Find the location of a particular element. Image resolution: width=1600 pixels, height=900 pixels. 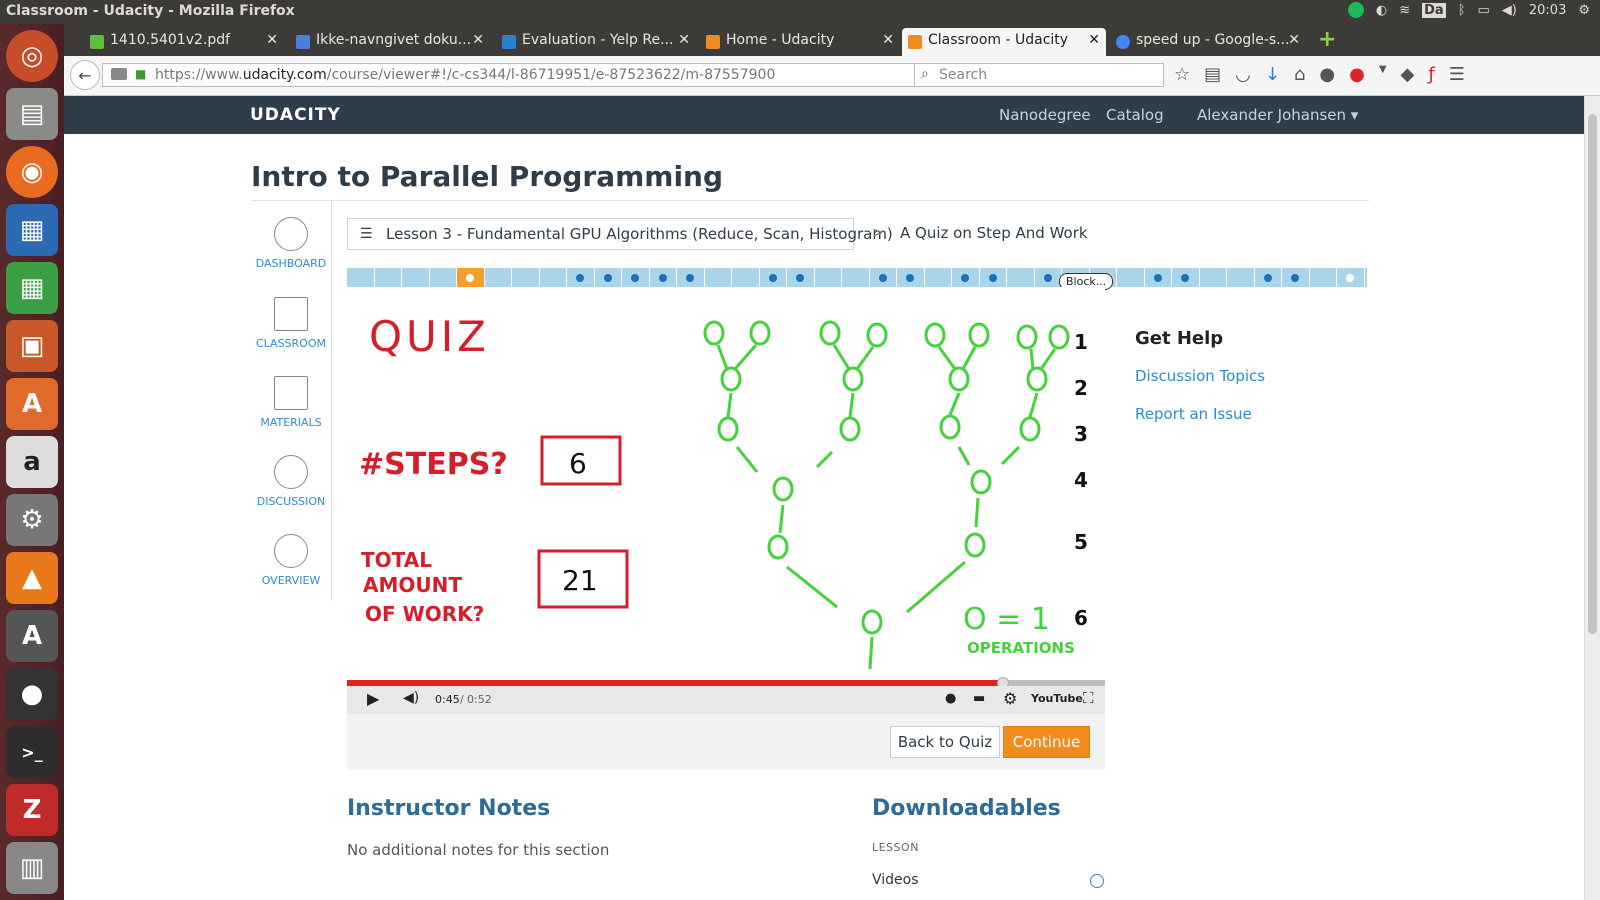

filezilla-icon: Z is located at coordinates (32, 810).